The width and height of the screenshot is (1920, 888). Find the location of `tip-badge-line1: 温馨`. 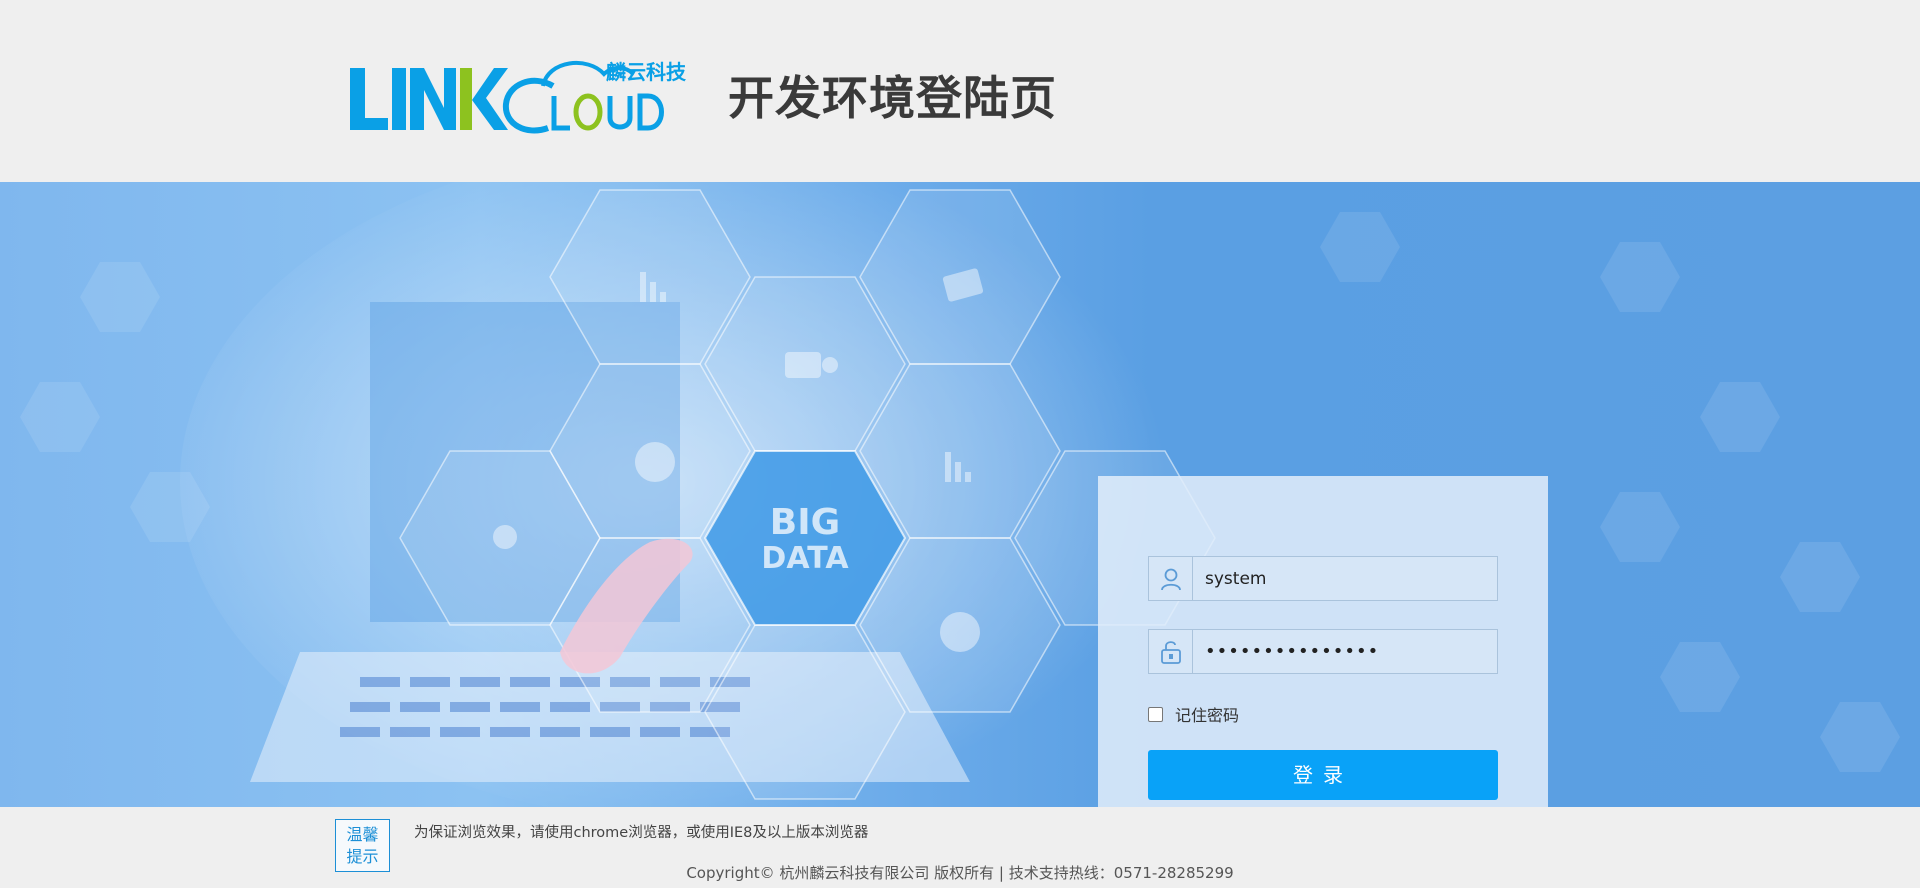

tip-badge-line1: 温馨 is located at coordinates (362, 834).